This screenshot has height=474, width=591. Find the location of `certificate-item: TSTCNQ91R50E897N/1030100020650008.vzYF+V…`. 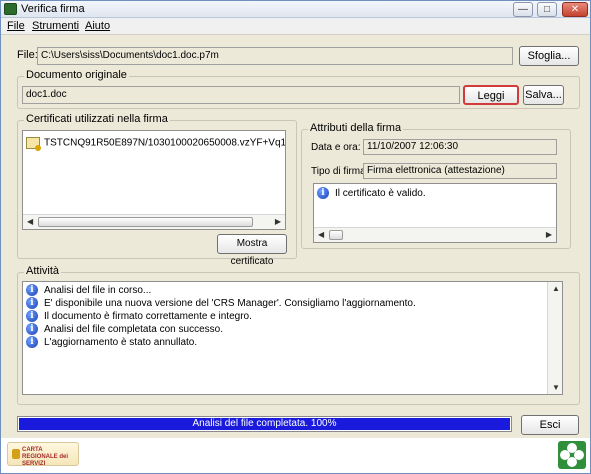

certificate-item: TSTCNQ91R50E897N/1030100020650008.vzYF+V… is located at coordinates (156, 144).